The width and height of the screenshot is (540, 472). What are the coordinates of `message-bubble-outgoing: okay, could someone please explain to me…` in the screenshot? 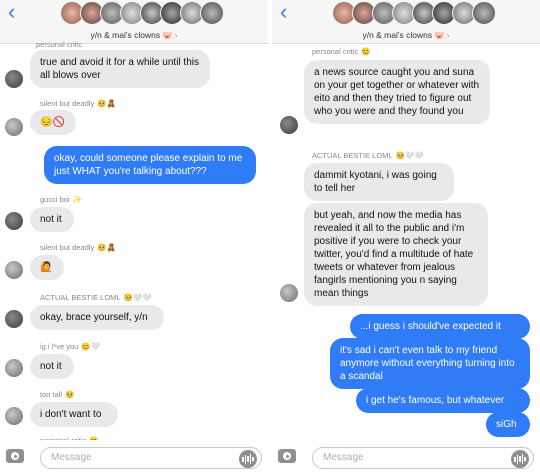 It's located at (150, 165).